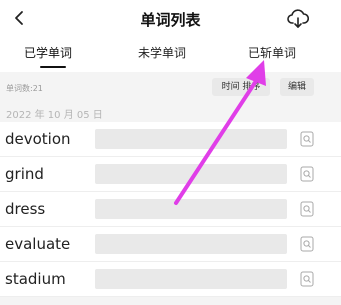  Describe the element at coordinates (48, 52) in the screenshot. I see `tab-learned-words: 已学单词` at that location.